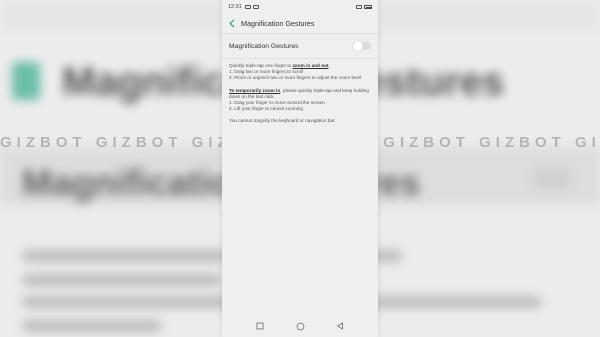 Image resolution: width=600 pixels, height=337 pixels. What do you see at coordinates (231, 23) in the screenshot?
I see `chevron-left-icon` at bounding box center [231, 23].